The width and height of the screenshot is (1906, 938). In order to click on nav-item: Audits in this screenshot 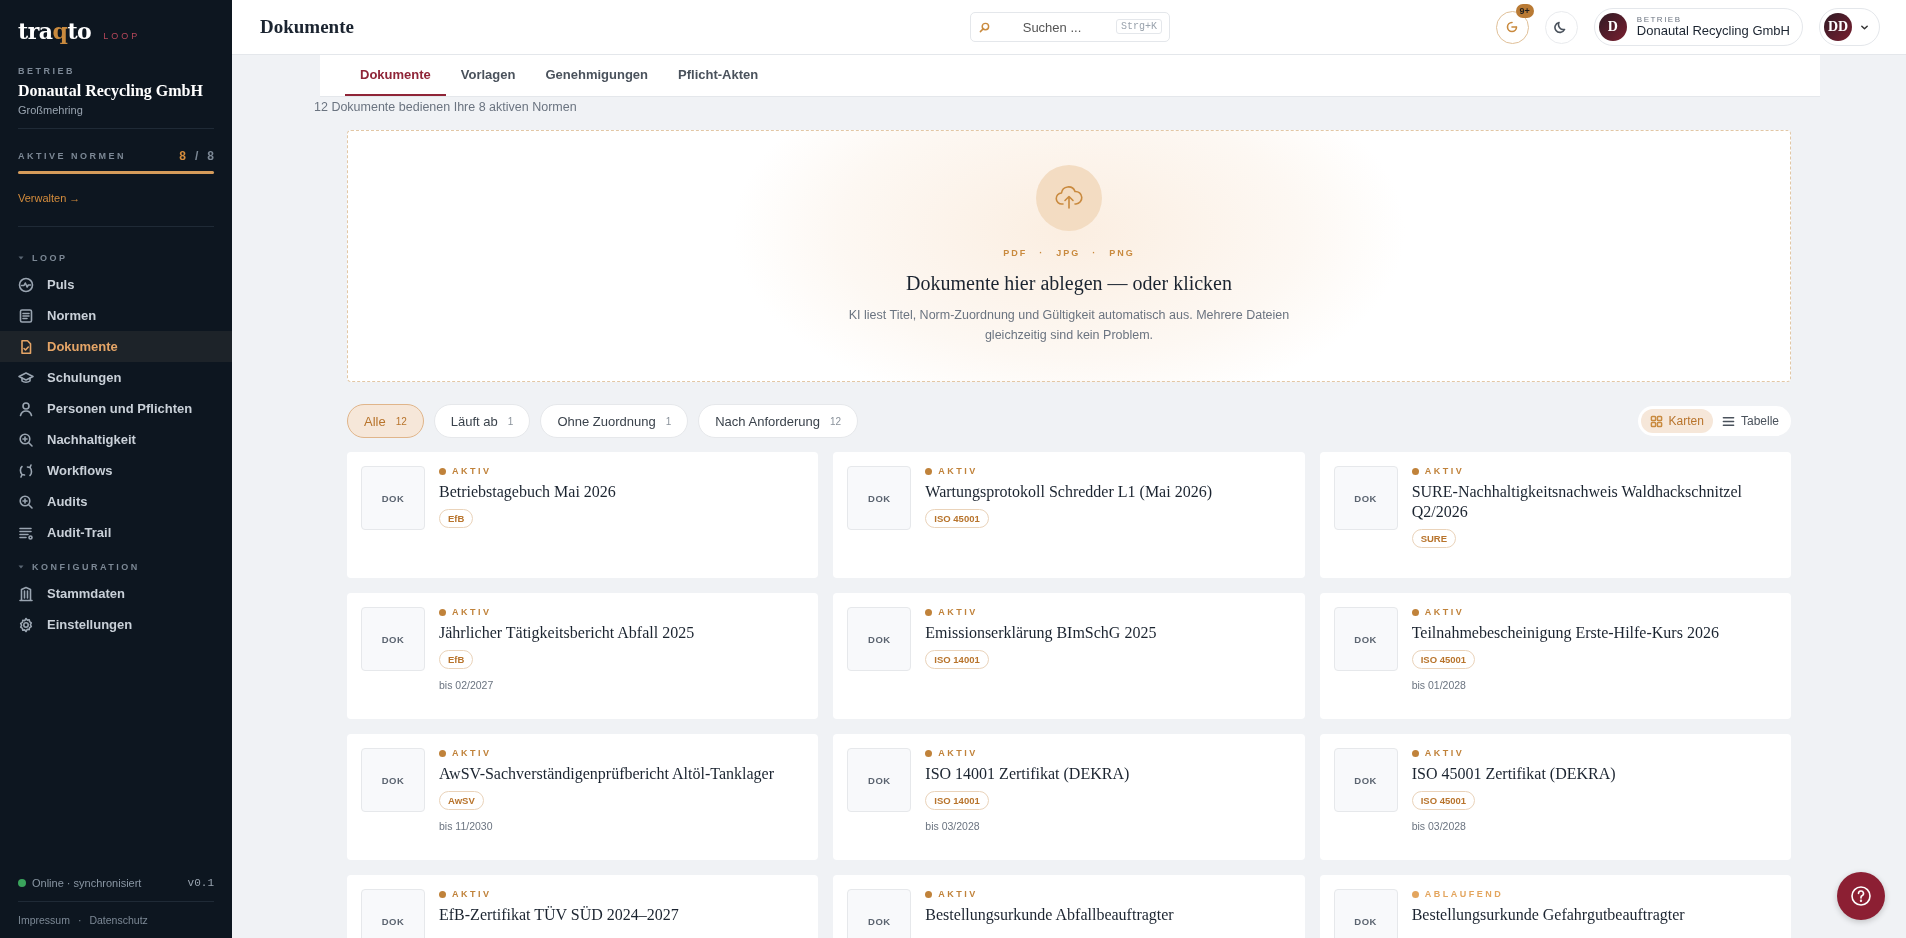, I will do `click(116, 501)`.